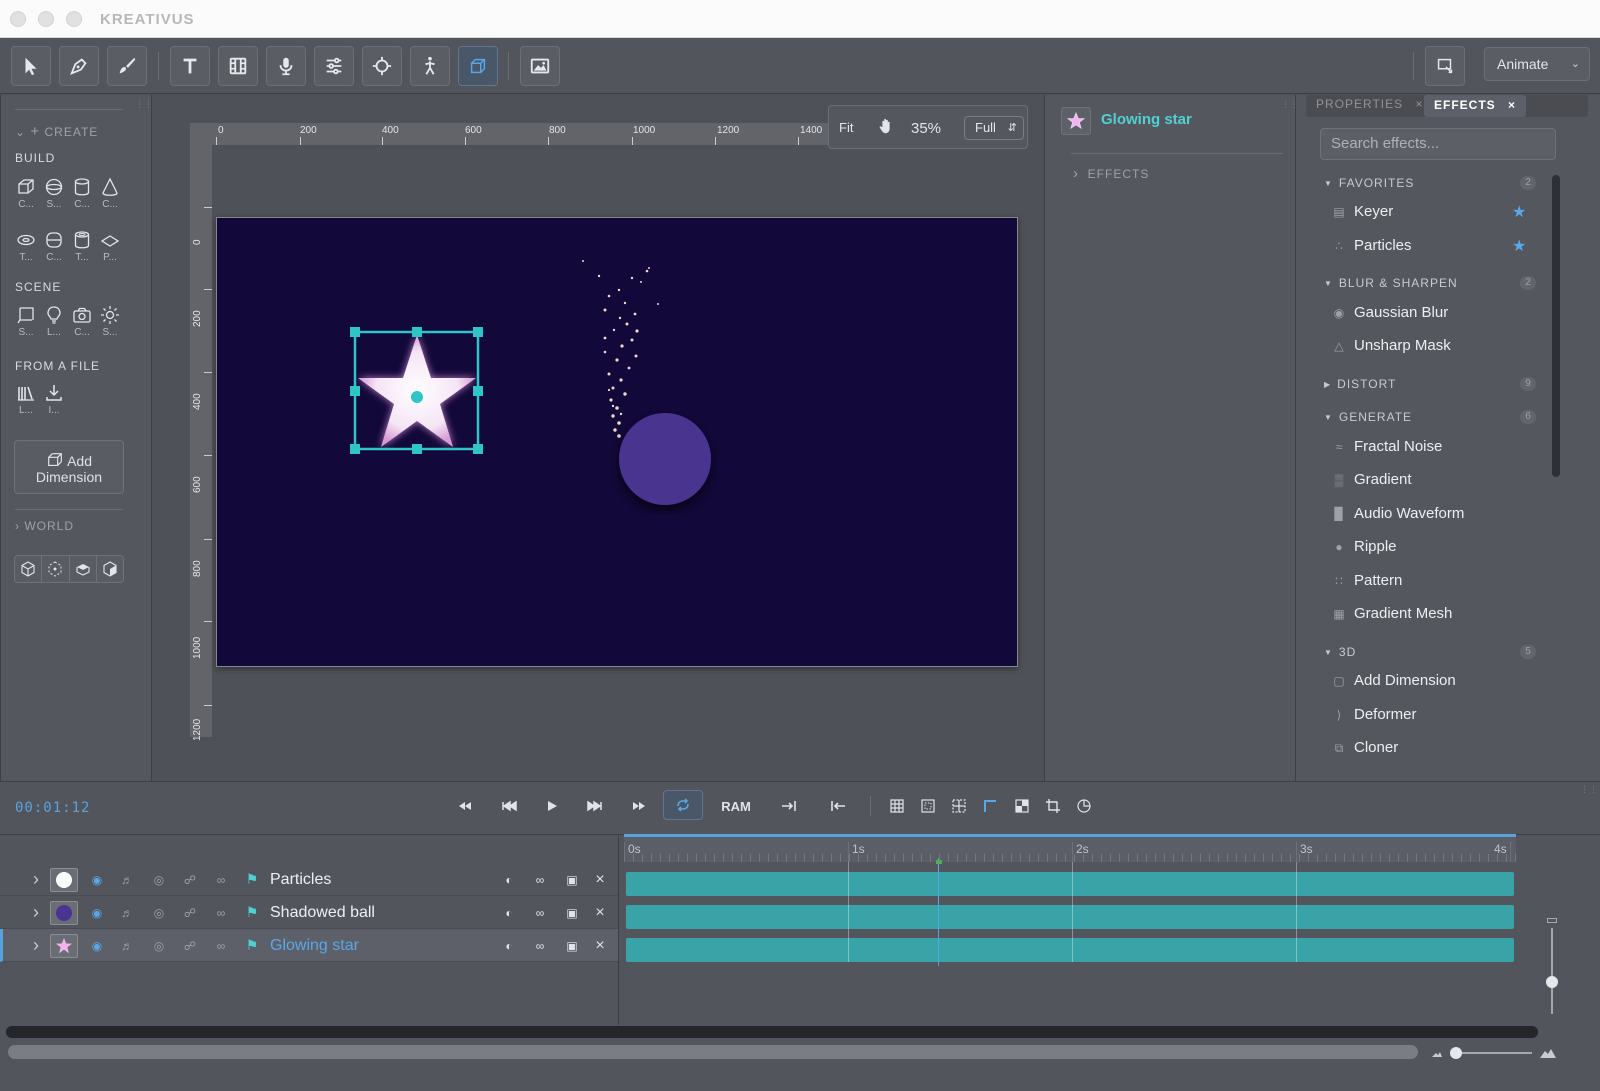 The height and width of the screenshot is (1091, 1600). I want to click on timeline-layer-row: › ◉ ♬ ◎ ☍ ∞ ⚑ Particles ◐ ∞ ▣ ×, so click(309, 879).